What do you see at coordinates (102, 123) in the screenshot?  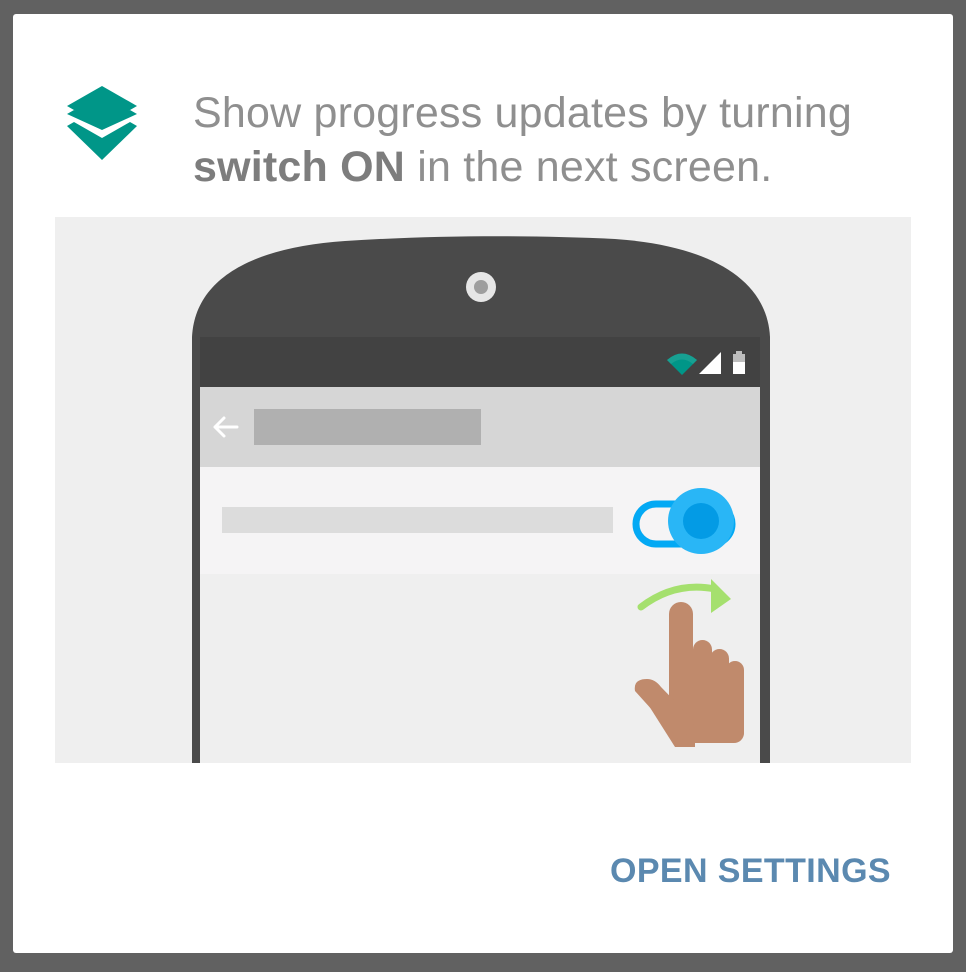 I see `layers-icon` at bounding box center [102, 123].